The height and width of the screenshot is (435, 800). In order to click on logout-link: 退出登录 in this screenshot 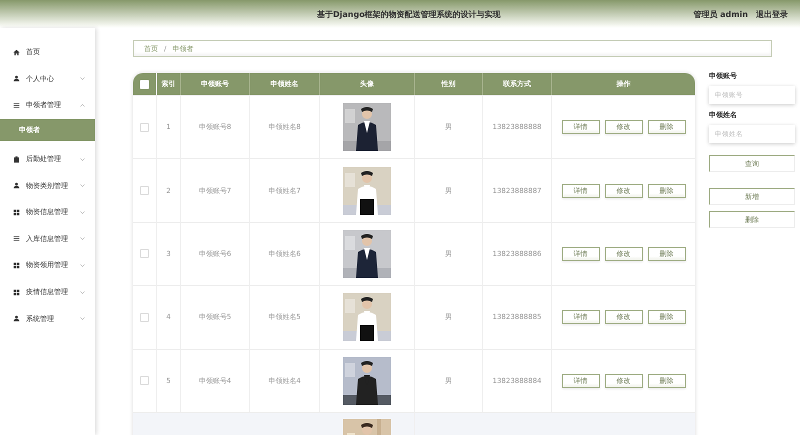, I will do `click(772, 14)`.